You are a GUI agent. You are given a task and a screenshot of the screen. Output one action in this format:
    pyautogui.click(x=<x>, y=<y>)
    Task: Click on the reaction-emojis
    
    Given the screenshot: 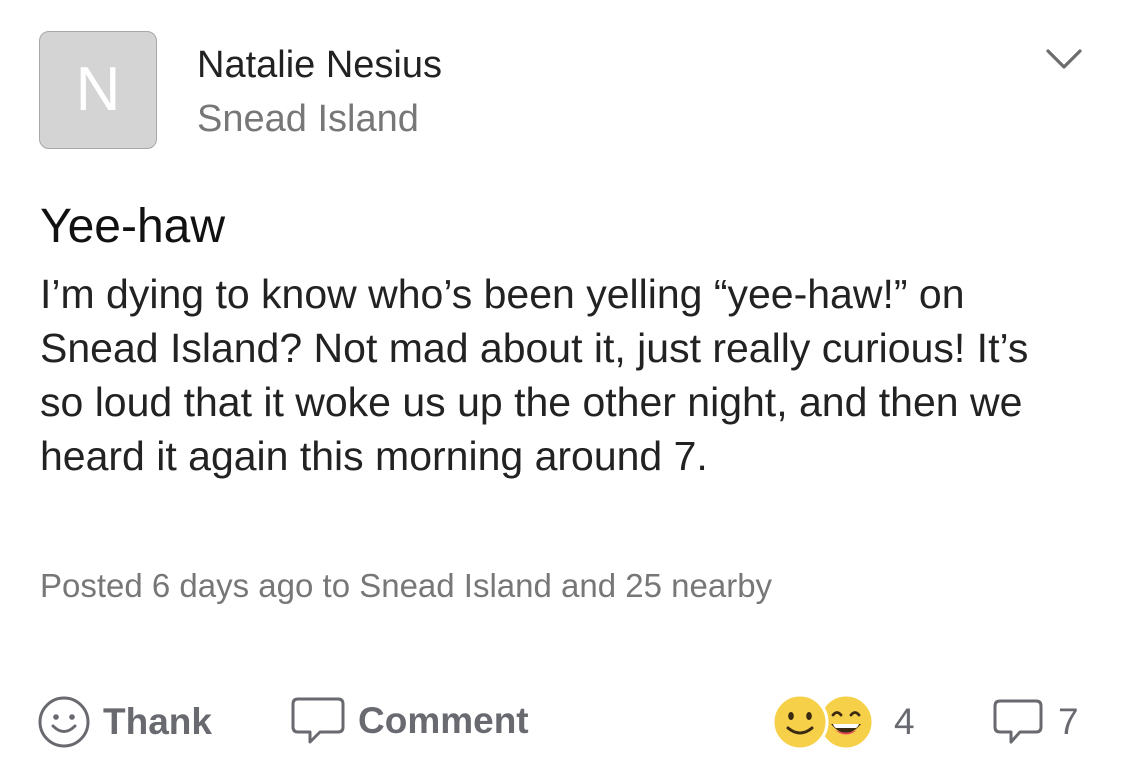 What is the action you would take?
    pyautogui.click(x=824, y=722)
    